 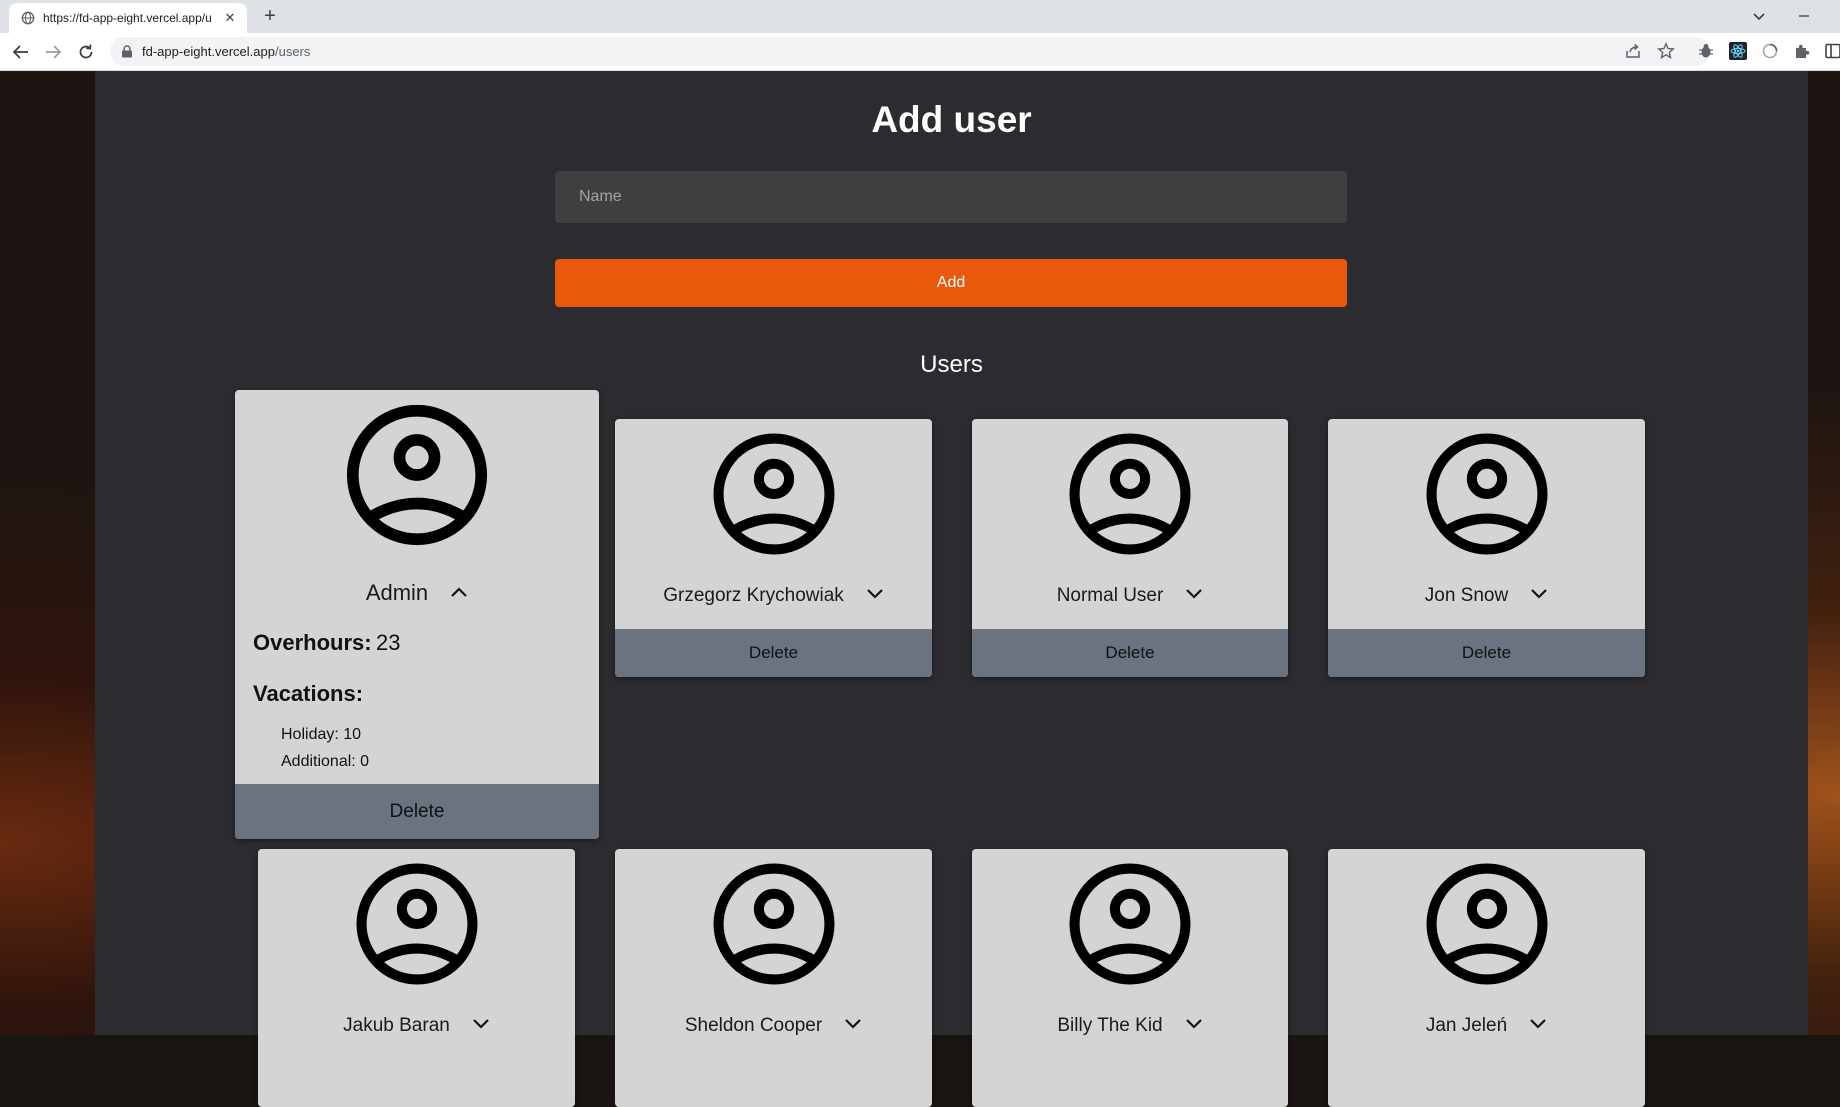 I want to click on user-card-jon-snow: Jon Snow Delete, so click(x=1486, y=548).